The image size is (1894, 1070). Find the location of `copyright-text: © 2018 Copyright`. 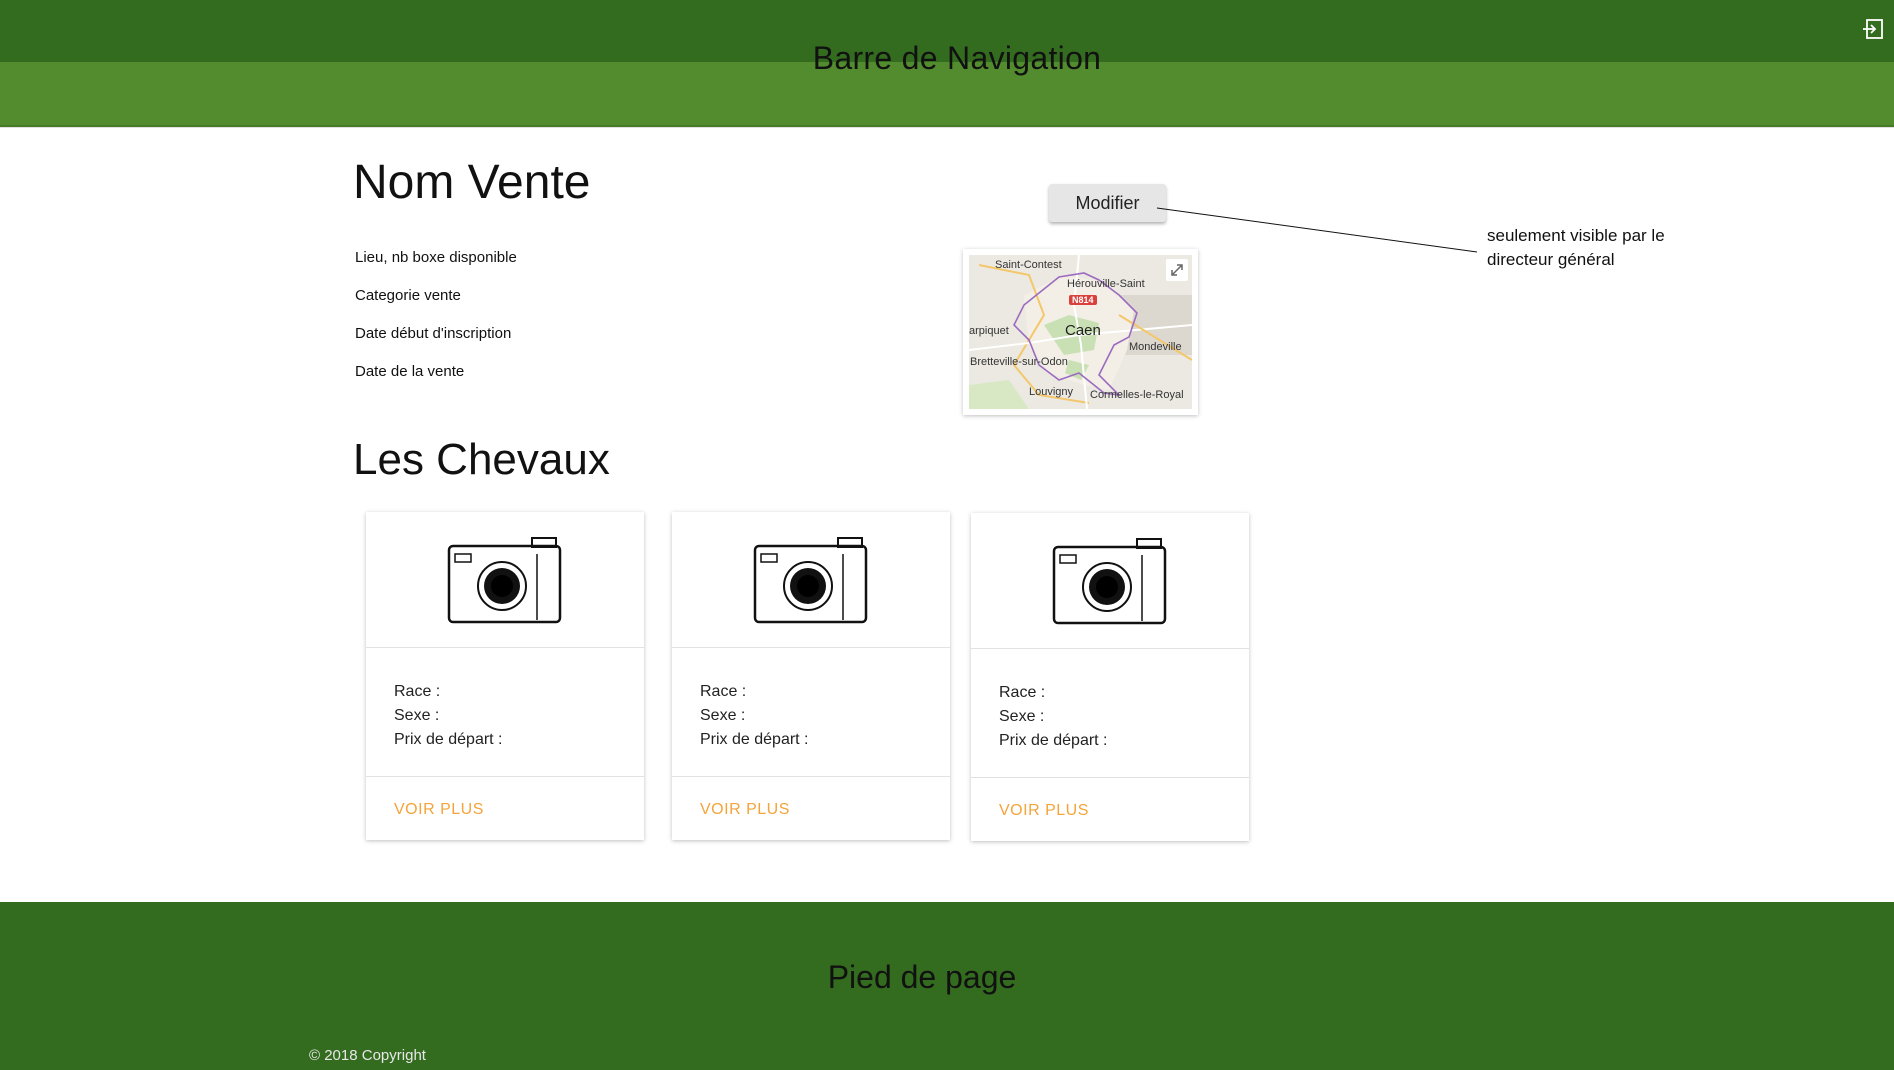

copyright-text: © 2018 Copyright is located at coordinates (367, 1055).